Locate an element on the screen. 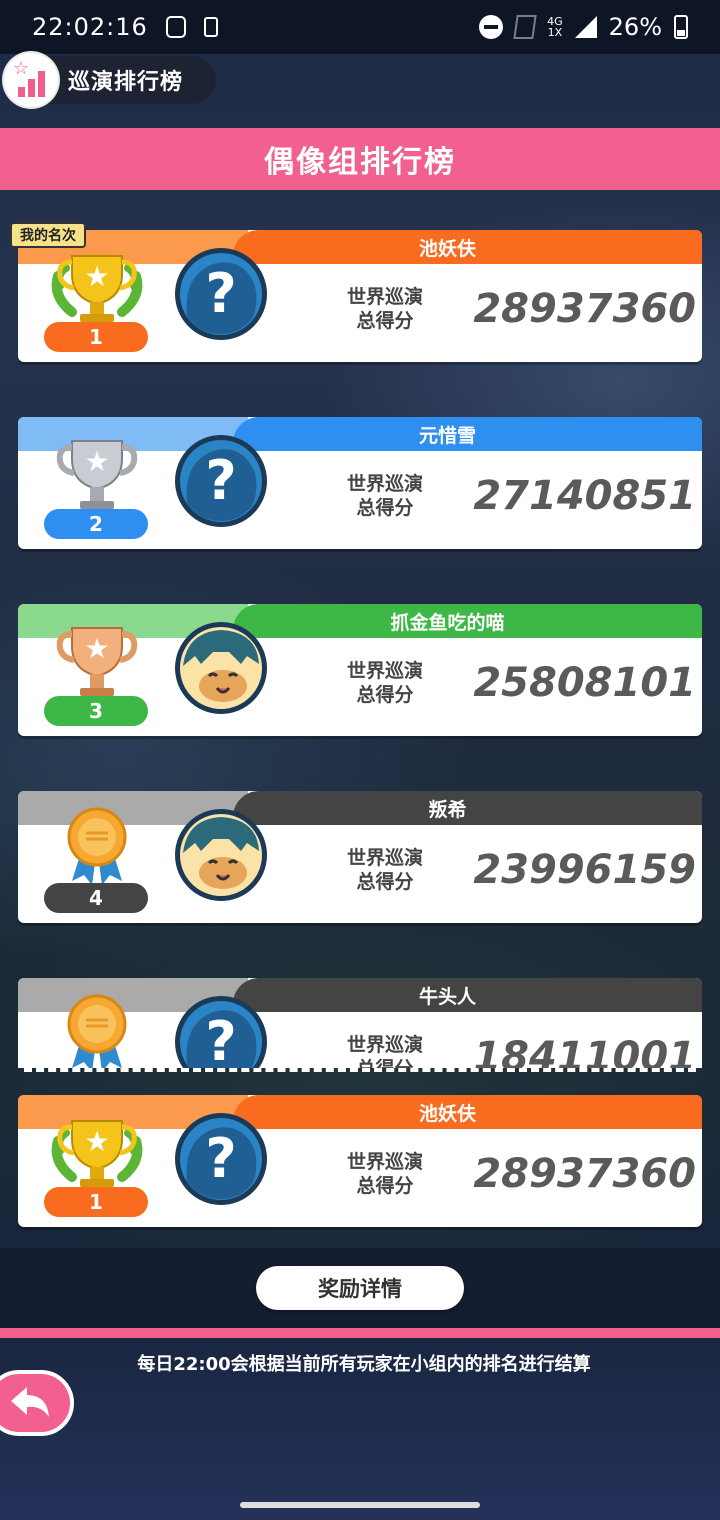  bronze-trophy-icon is located at coordinates (97, 659).